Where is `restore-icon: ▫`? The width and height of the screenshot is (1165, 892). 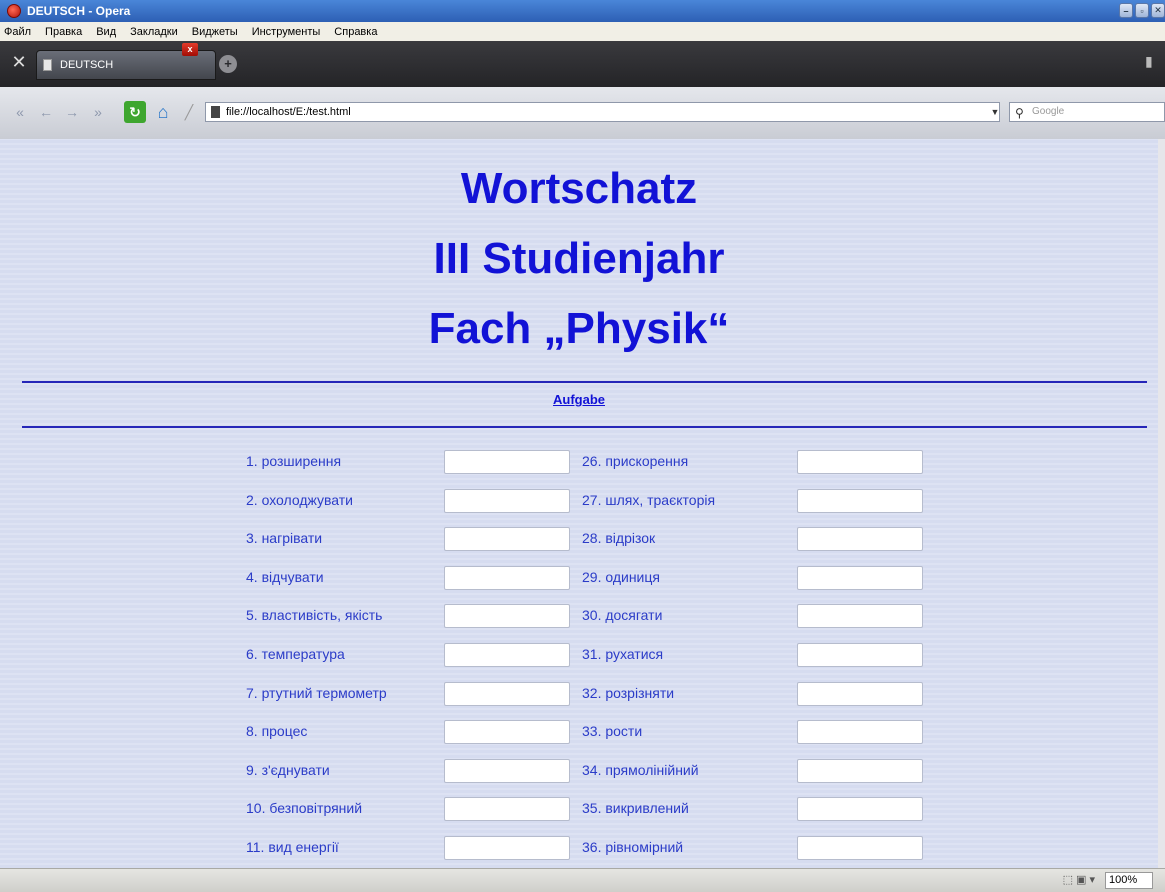
restore-icon: ▫ is located at coordinates (1142, 10).